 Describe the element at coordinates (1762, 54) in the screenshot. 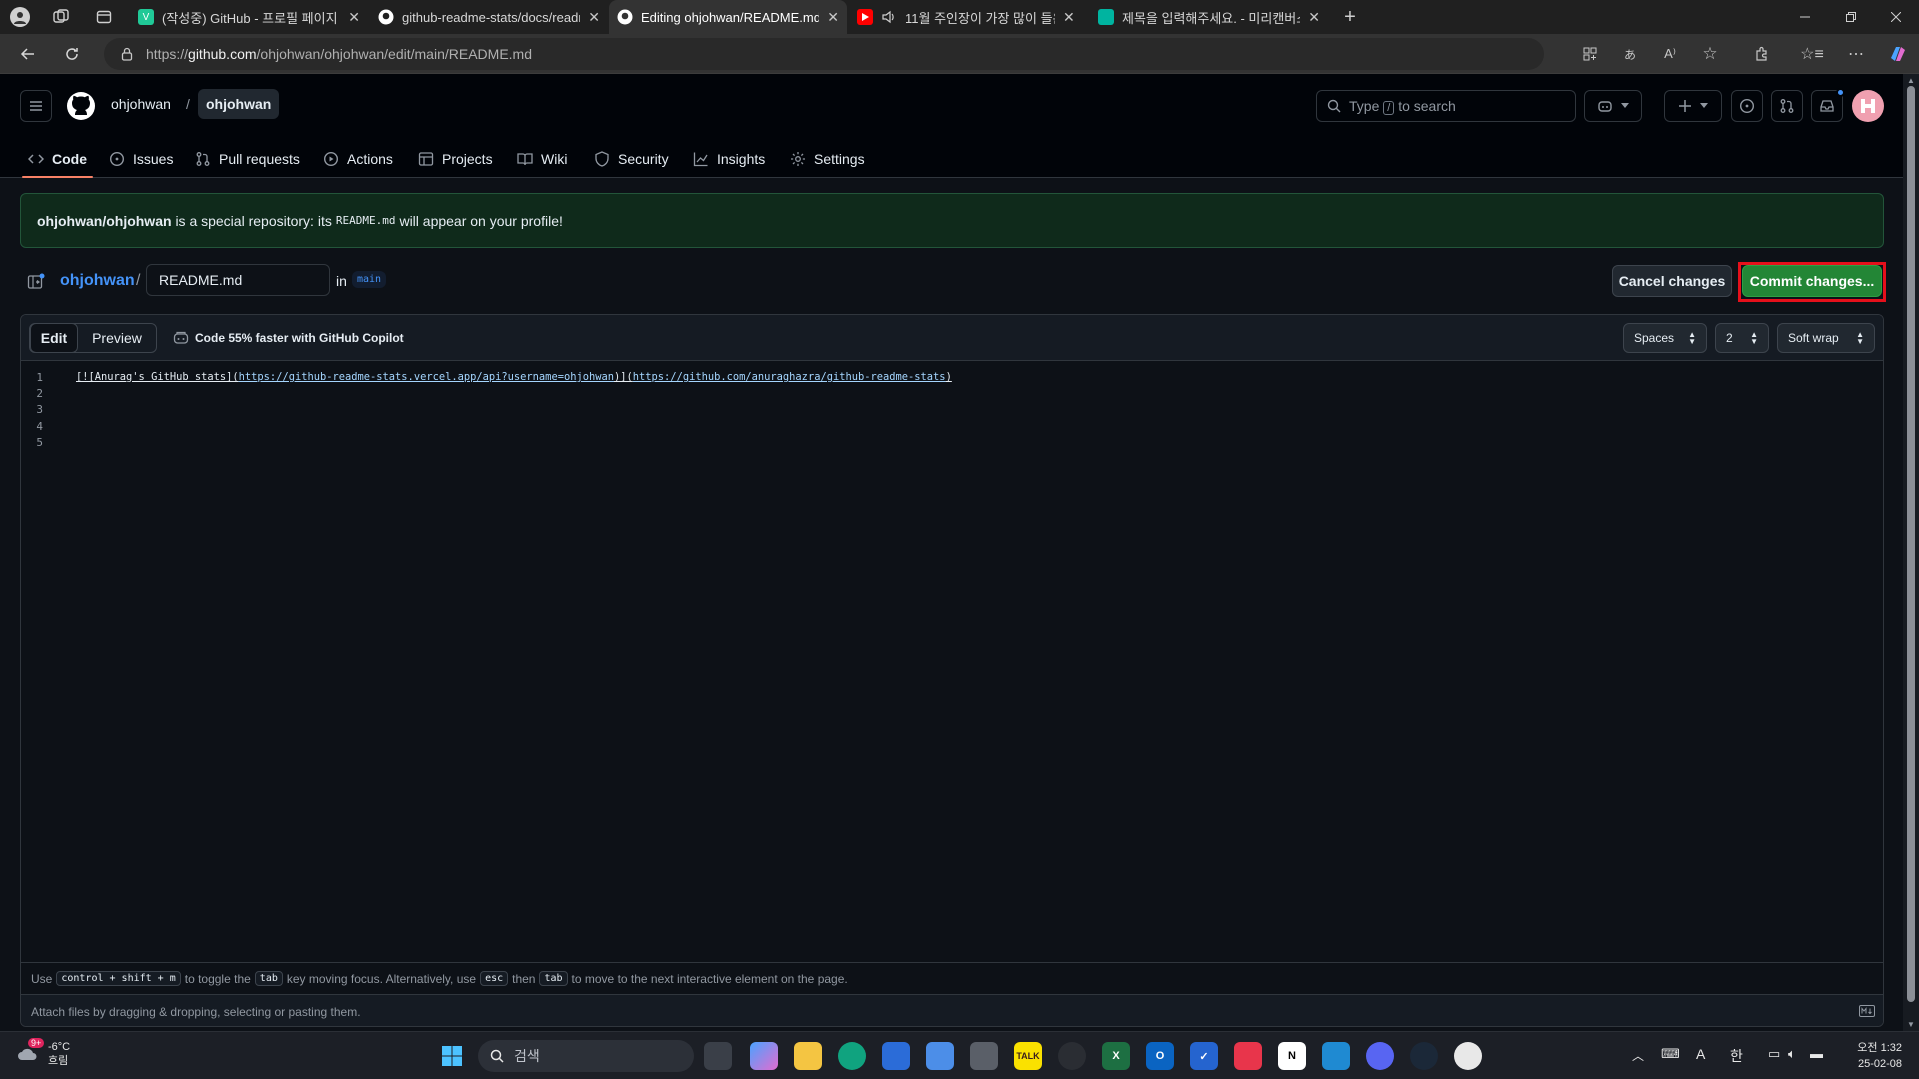

I see `extensions-icon` at that location.